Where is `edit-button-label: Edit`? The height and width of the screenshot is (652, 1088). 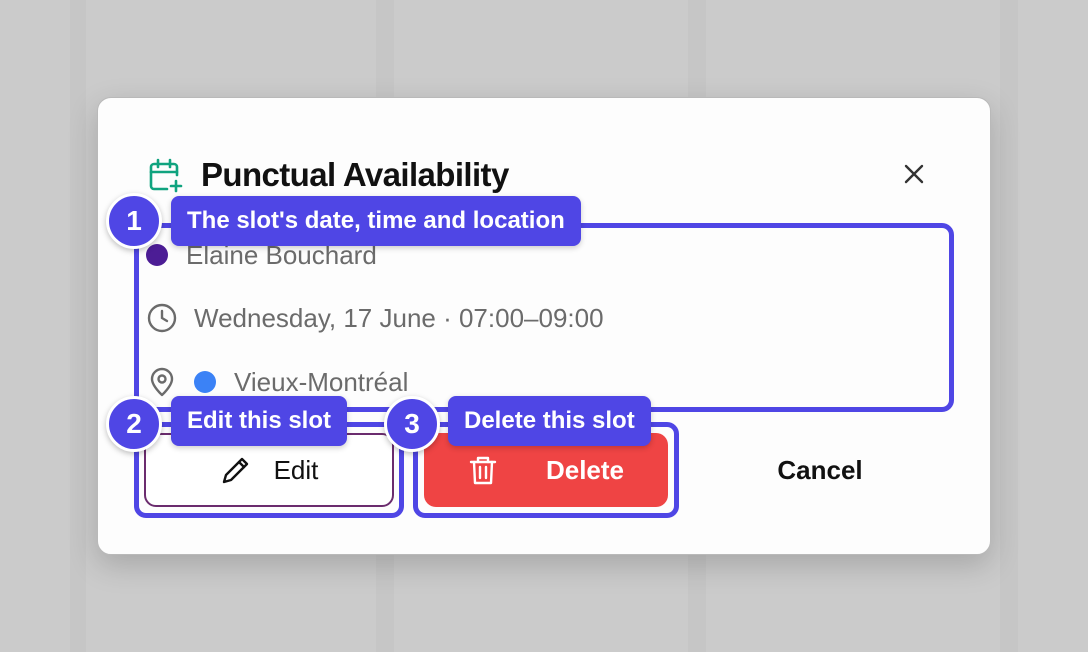
edit-button-label: Edit is located at coordinates (296, 469).